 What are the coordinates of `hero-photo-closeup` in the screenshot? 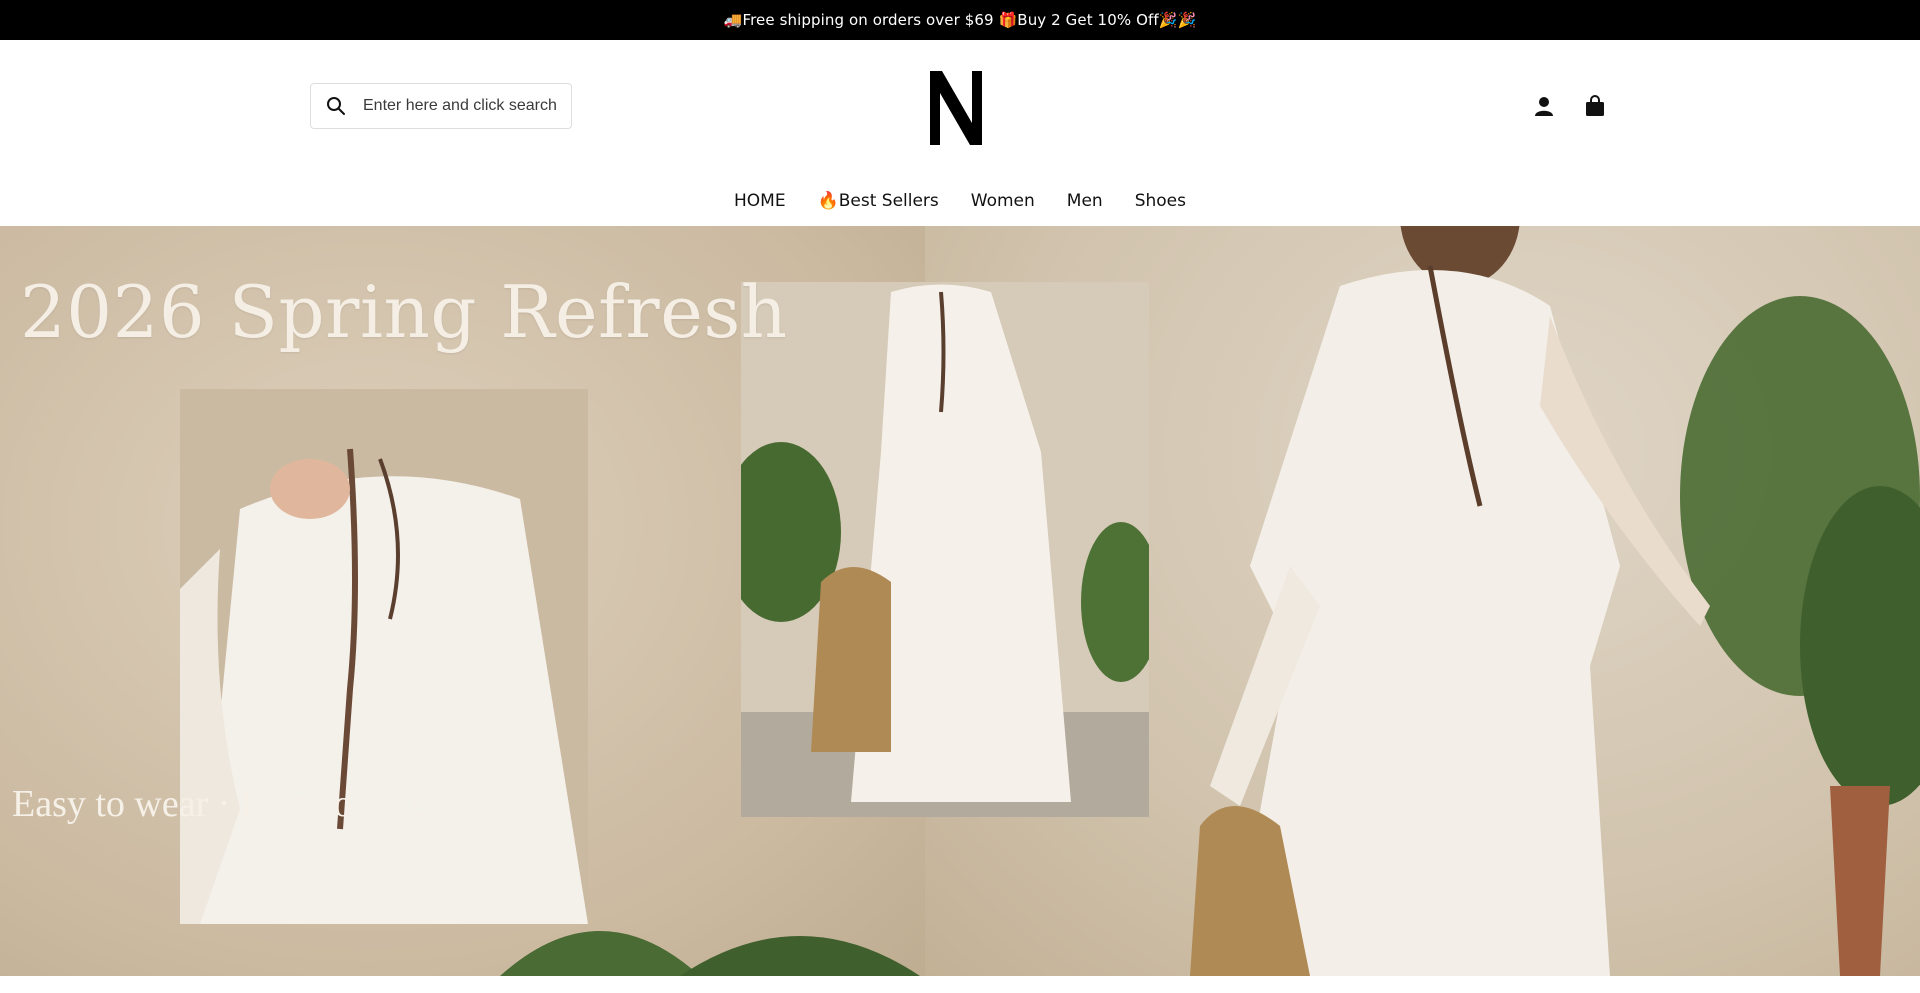 It's located at (384, 656).